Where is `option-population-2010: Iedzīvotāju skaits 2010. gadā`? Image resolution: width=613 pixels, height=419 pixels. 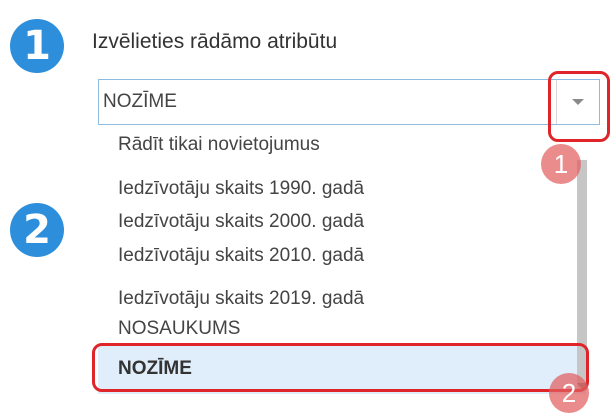 option-population-2010: Iedzīvotāju skaits 2010. gadā is located at coordinates (241, 256).